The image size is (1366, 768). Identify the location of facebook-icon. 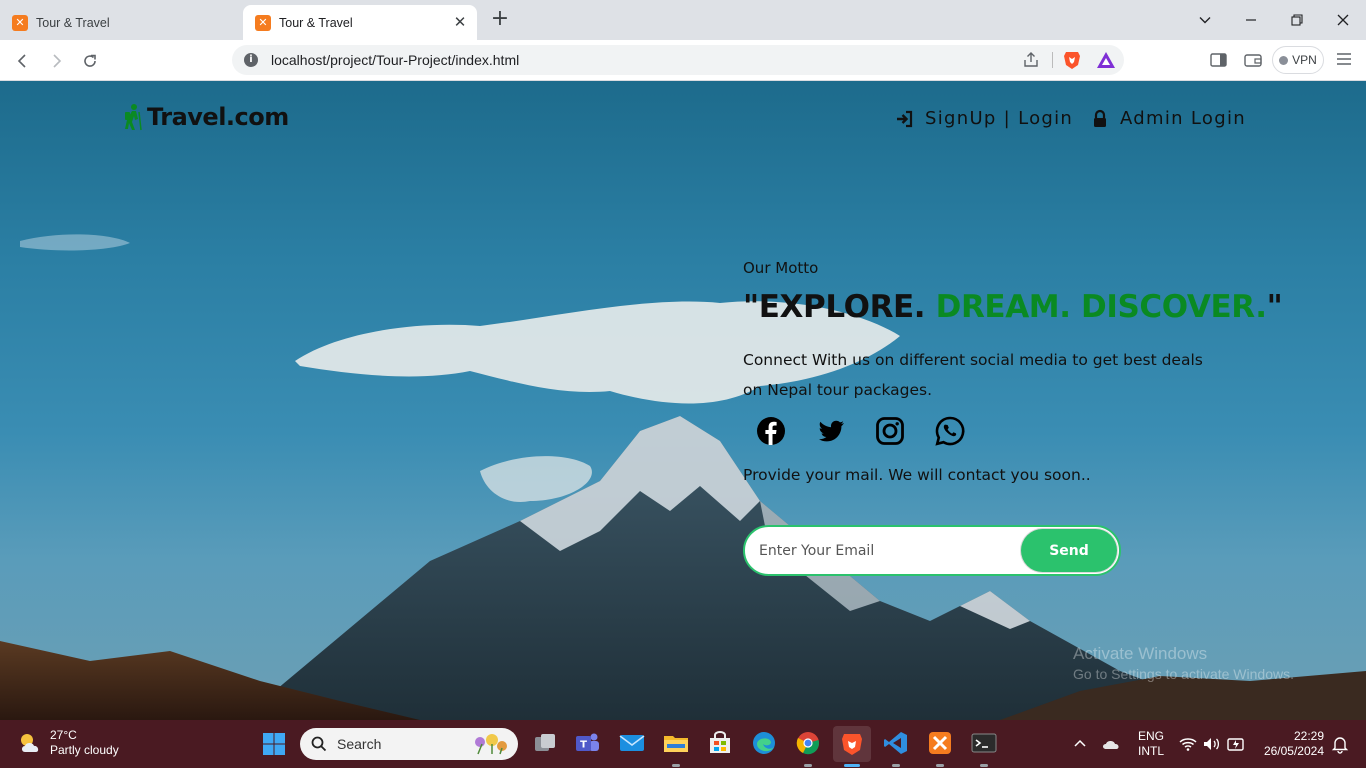
(771, 431).